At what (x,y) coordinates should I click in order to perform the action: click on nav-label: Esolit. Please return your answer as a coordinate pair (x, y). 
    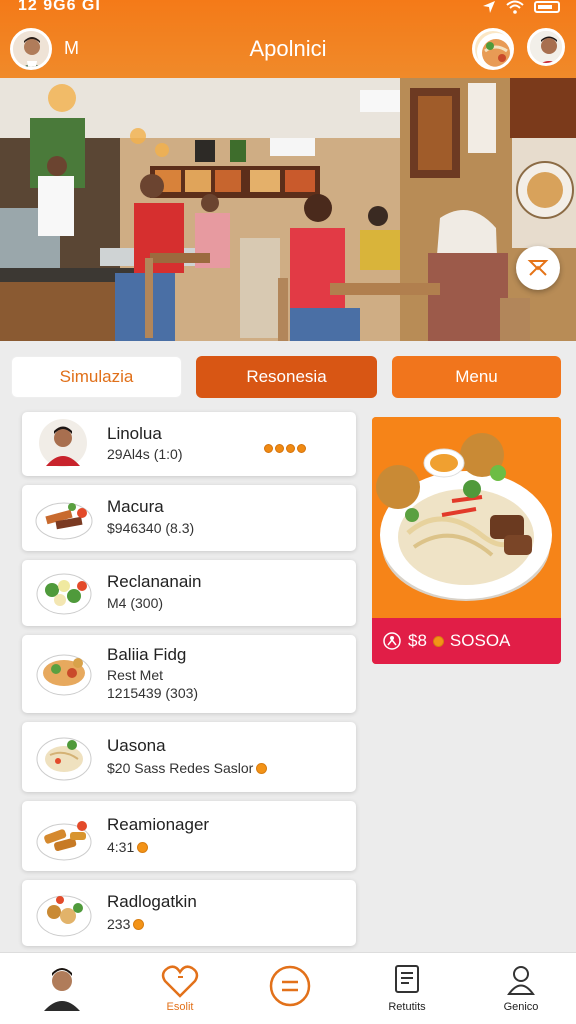
    Looking at the image, I should click on (180, 1007).